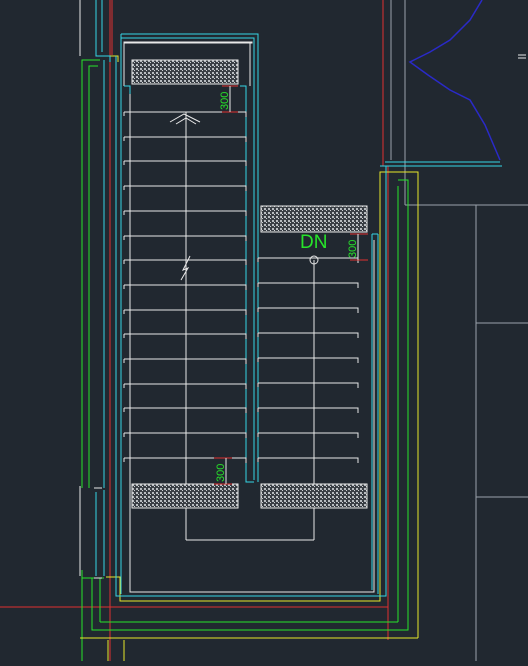 The image size is (528, 666). I want to click on hatch-top-left, so click(185, 72).